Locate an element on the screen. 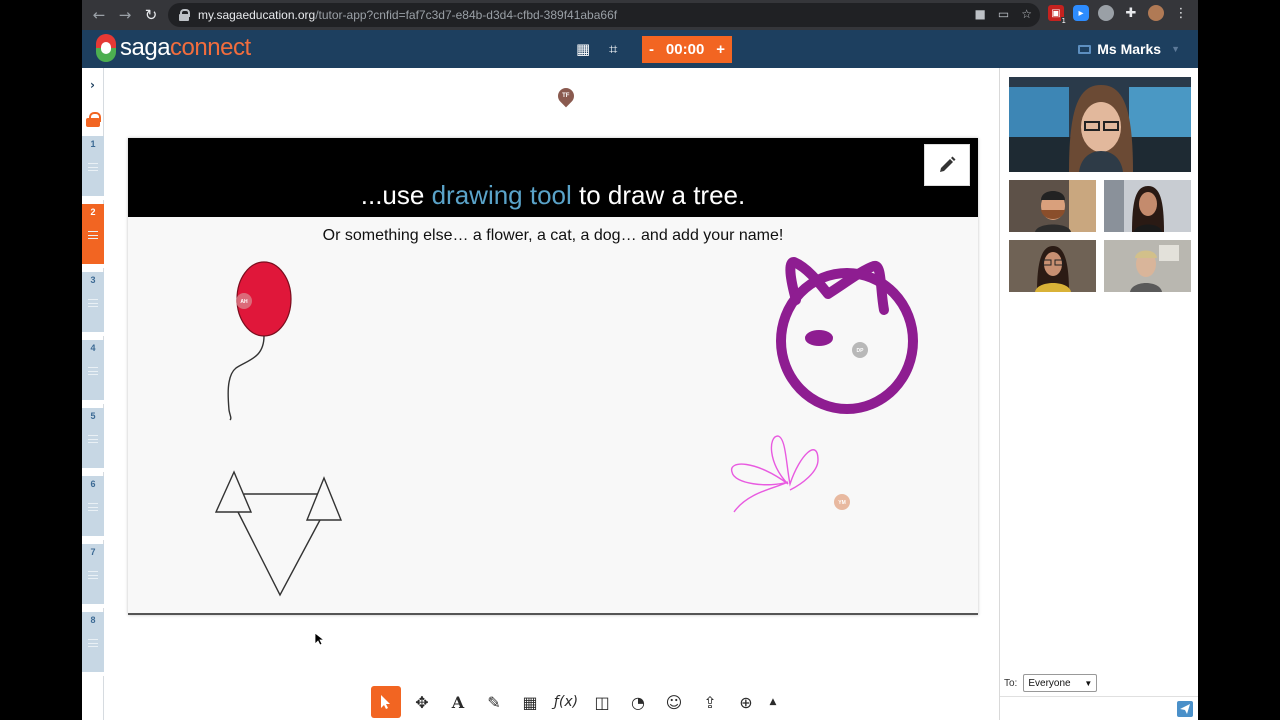  logo-connect-text: connect is located at coordinates (210, 47).